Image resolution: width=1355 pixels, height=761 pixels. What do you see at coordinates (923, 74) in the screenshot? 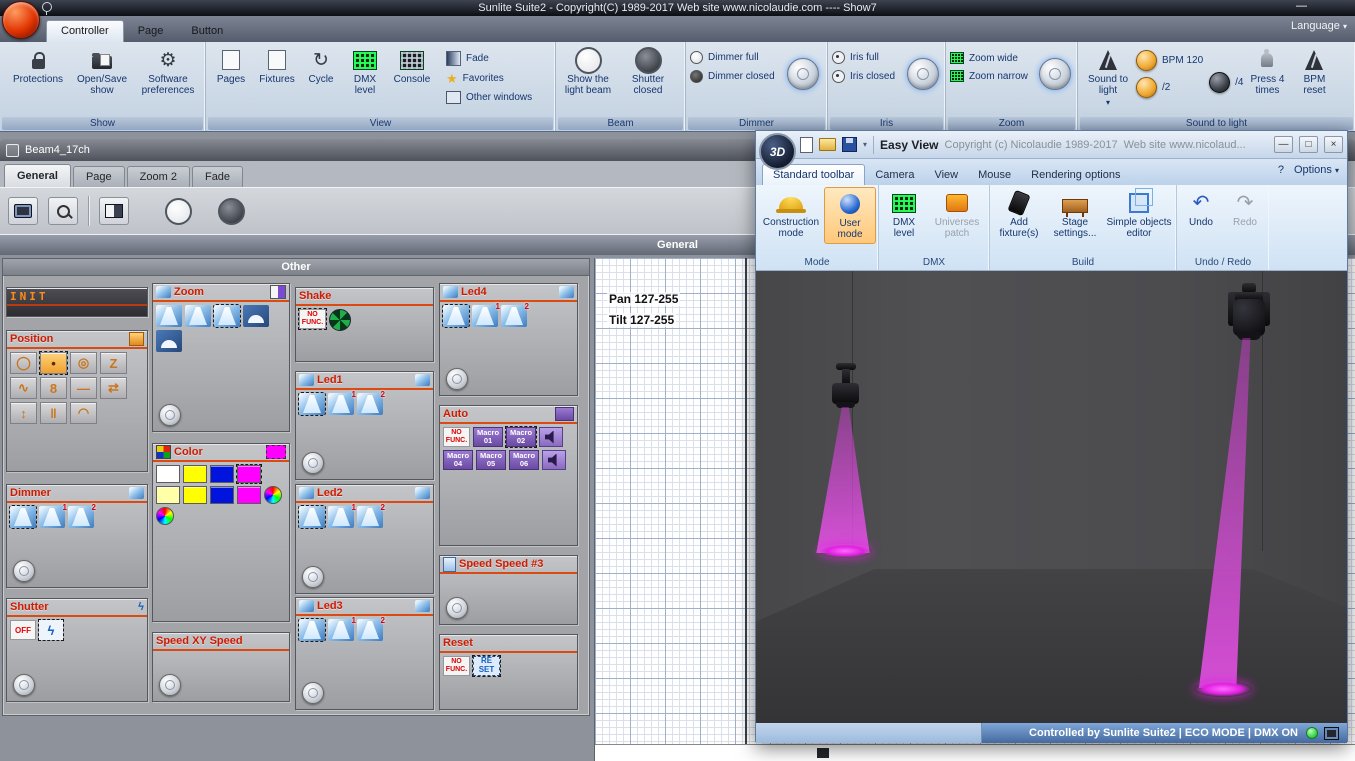
I see `iris-dial` at bounding box center [923, 74].